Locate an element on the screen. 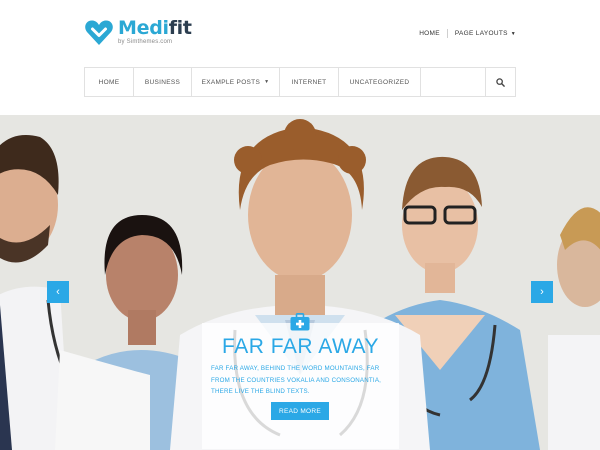 The height and width of the screenshot is (450, 600). mainnav-internet: INTERNET is located at coordinates (309, 82).